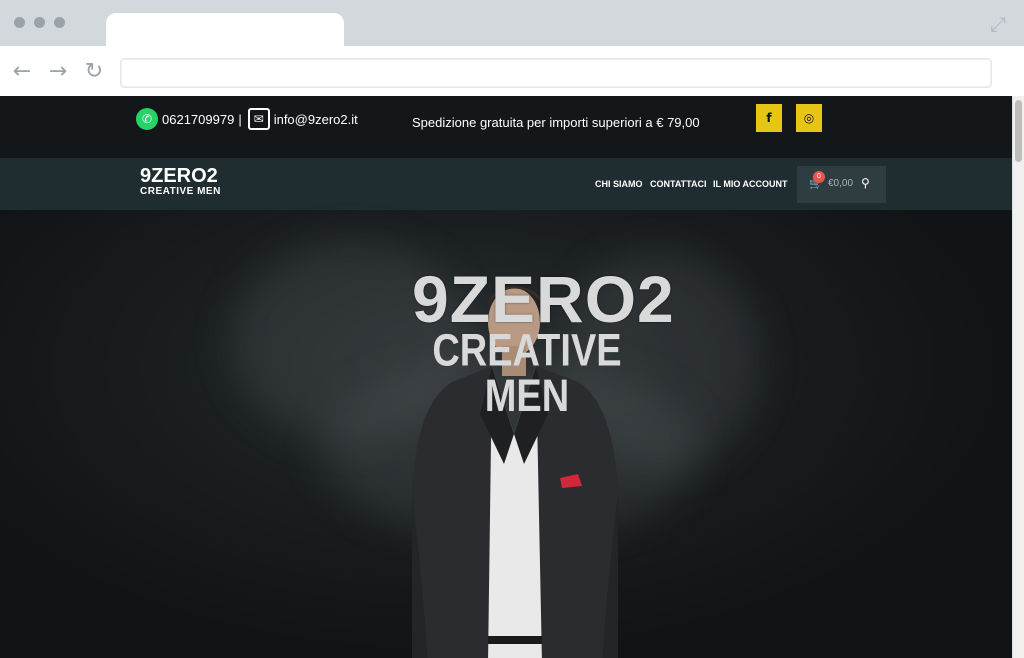 The image size is (1024, 658). I want to click on expand-icon: ⤢, so click(998, 24).